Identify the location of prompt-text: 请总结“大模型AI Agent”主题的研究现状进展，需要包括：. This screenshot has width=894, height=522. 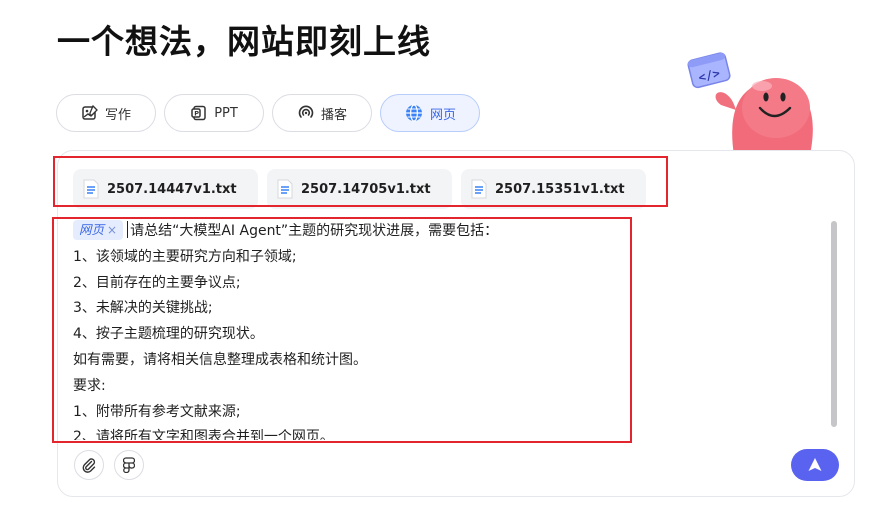
(314, 231).